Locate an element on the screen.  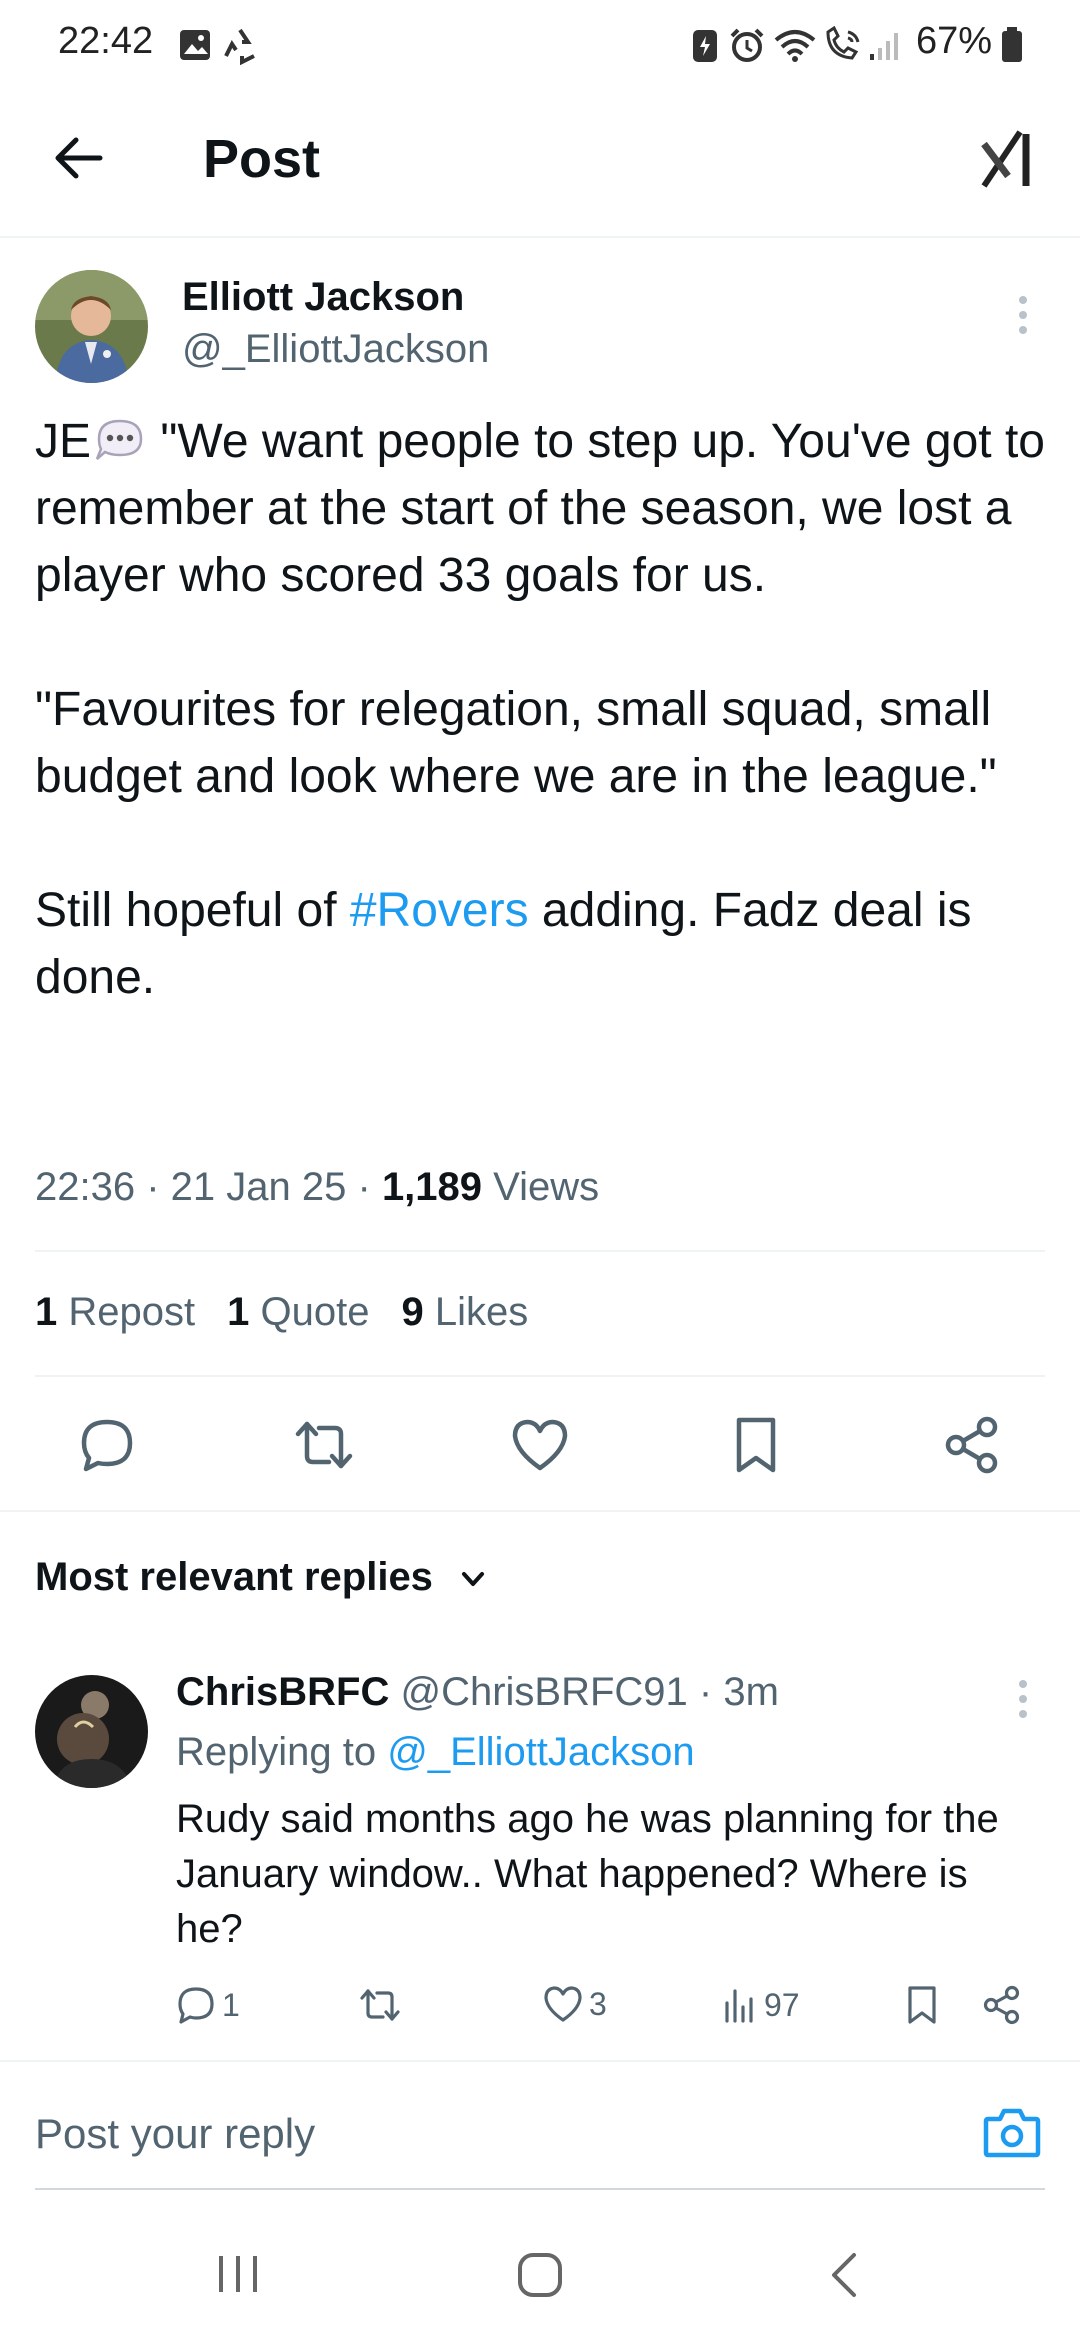
reply-like-action: 3 is located at coordinates (575, 2004).